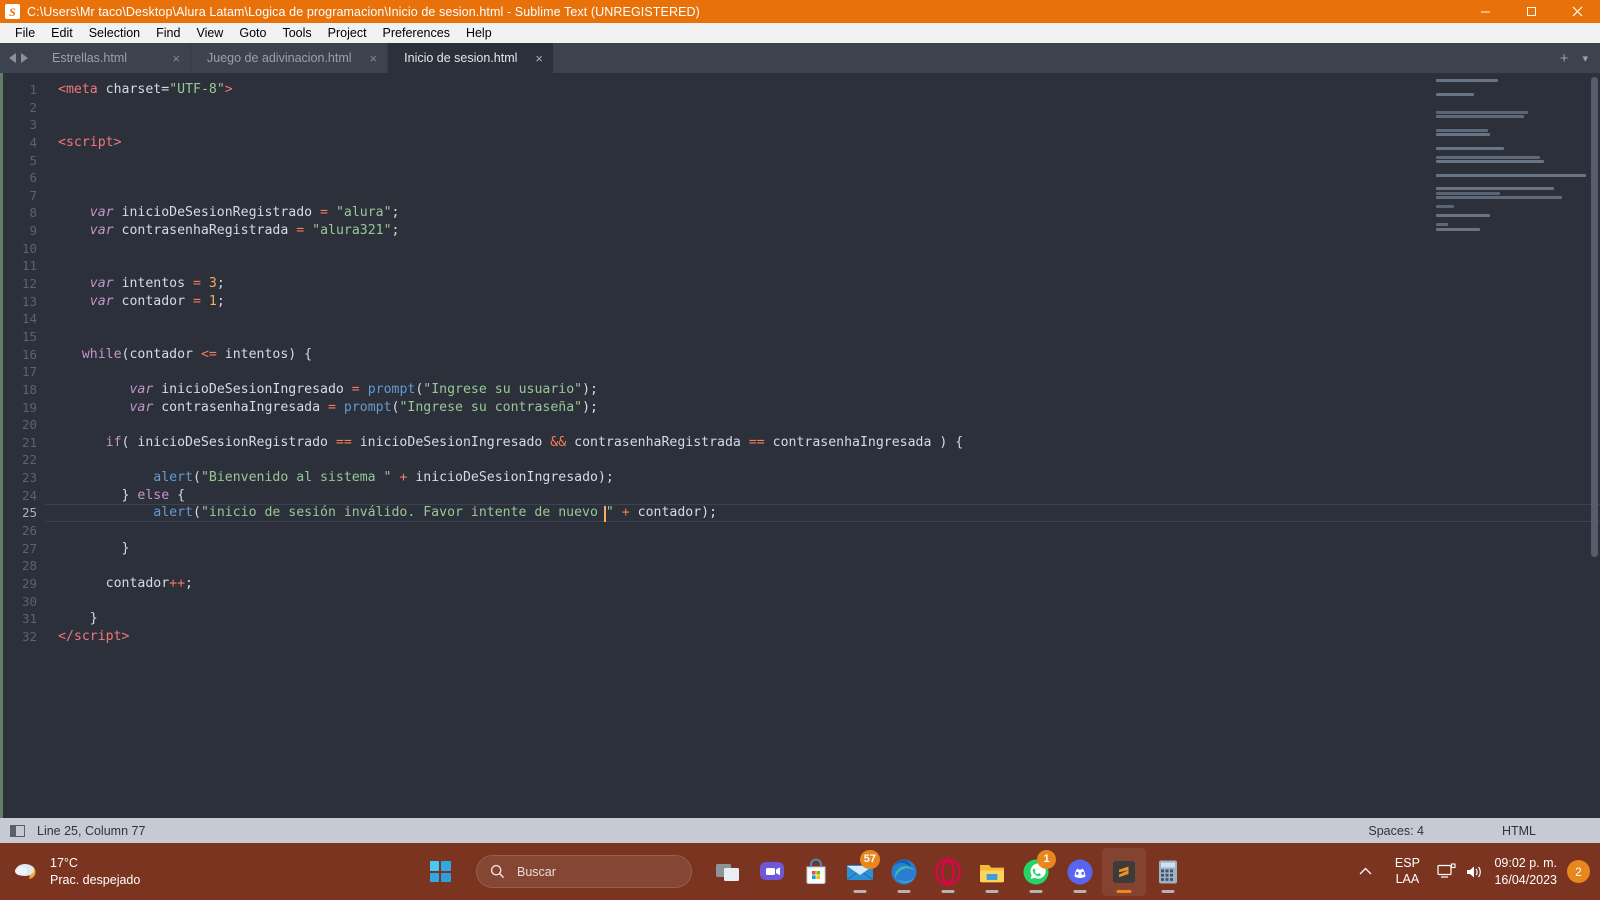  Describe the element at coordinates (829, 231) in the screenshot. I see `code-line: var contrasenhaRegistrada = "alura321";` at that location.